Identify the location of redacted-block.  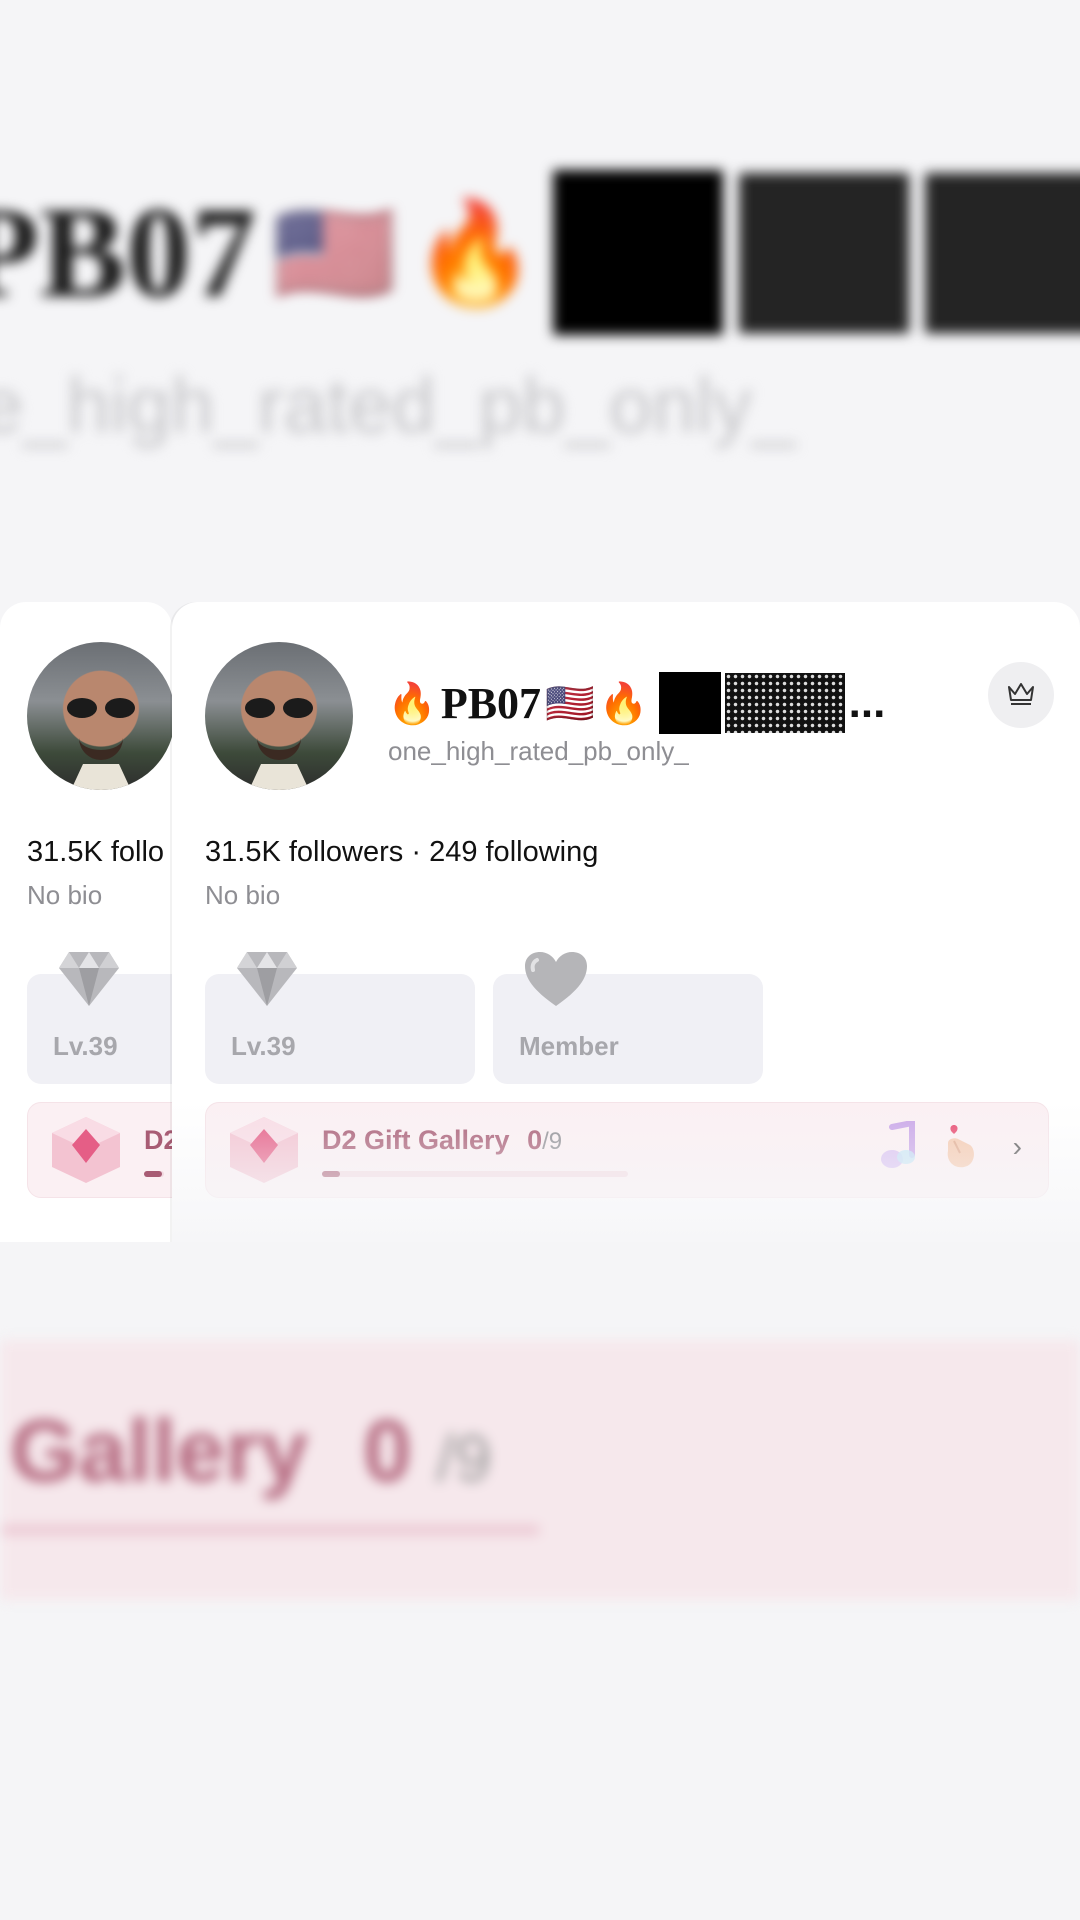
(689, 703).